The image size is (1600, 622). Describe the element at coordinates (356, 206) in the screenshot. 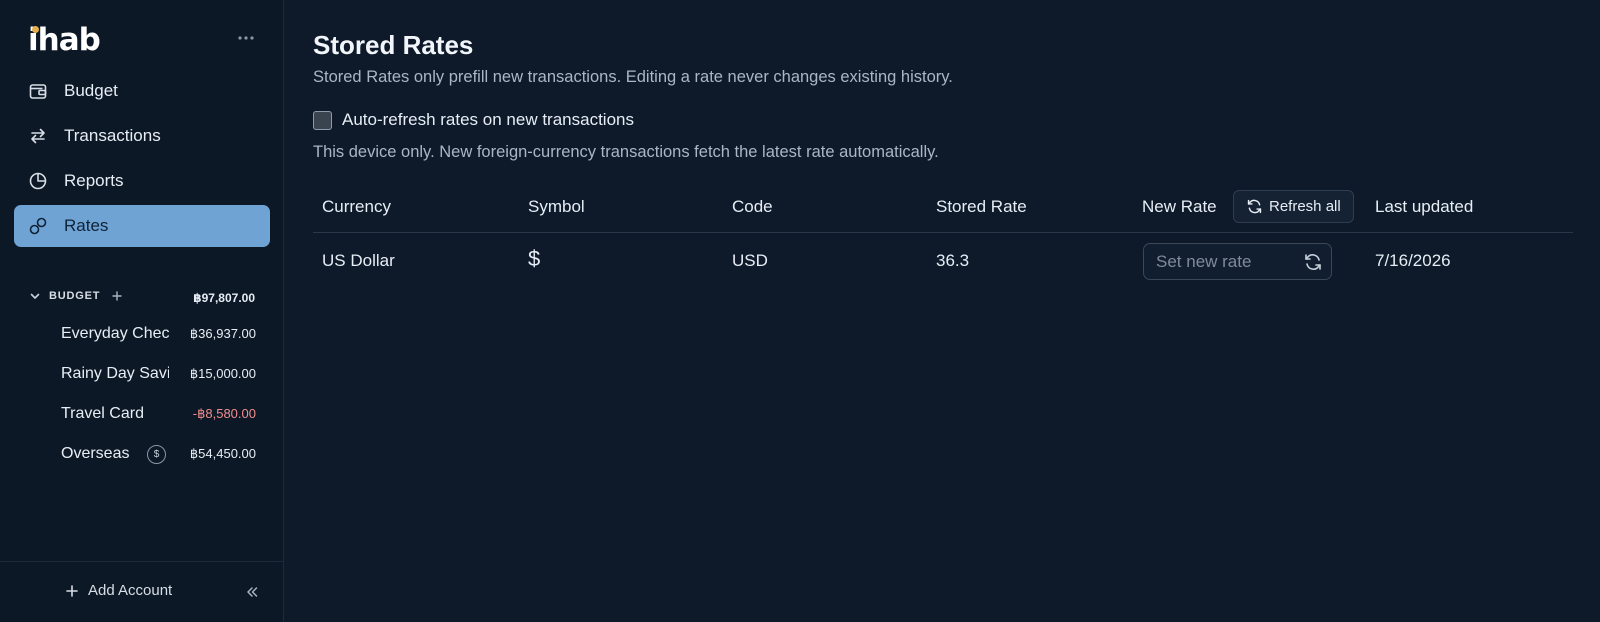

I see `column-header-currency: Currency` at that location.